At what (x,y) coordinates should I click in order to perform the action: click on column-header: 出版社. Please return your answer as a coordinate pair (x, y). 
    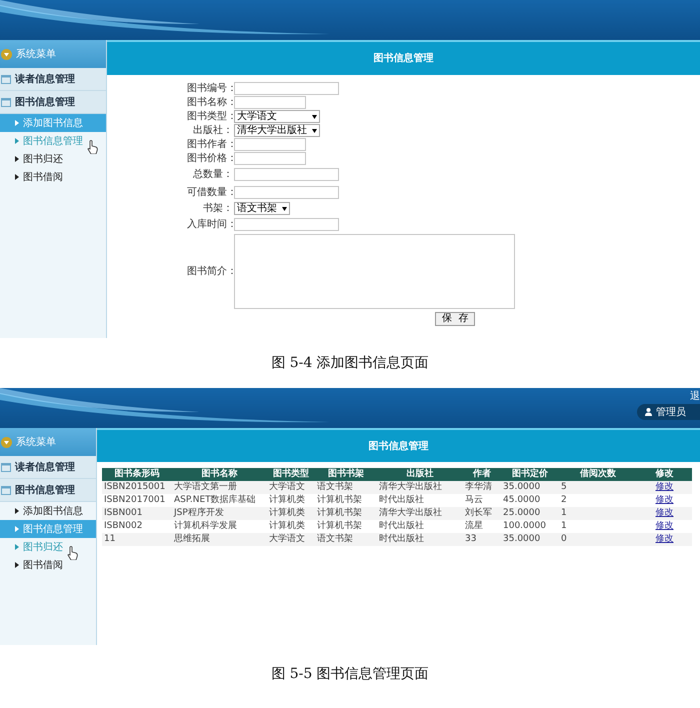
    Looking at the image, I should click on (420, 474).